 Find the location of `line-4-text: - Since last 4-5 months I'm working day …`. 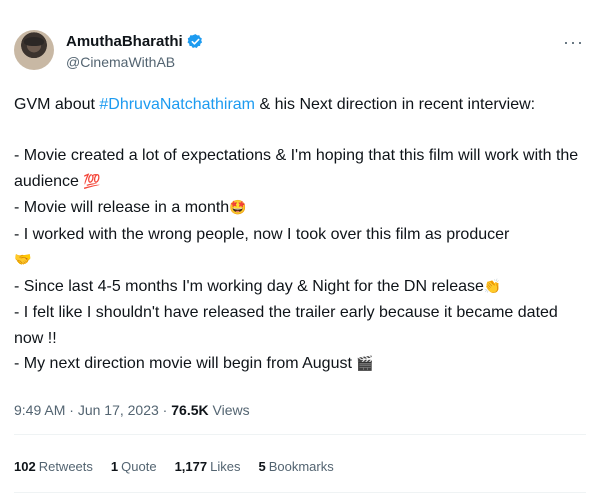

line-4-text: - Since last 4-5 months I'm working day … is located at coordinates (249, 286).